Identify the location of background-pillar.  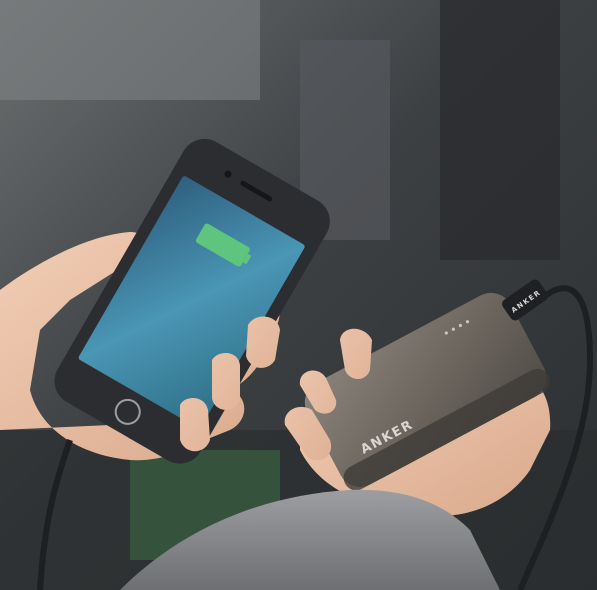
(500, 130).